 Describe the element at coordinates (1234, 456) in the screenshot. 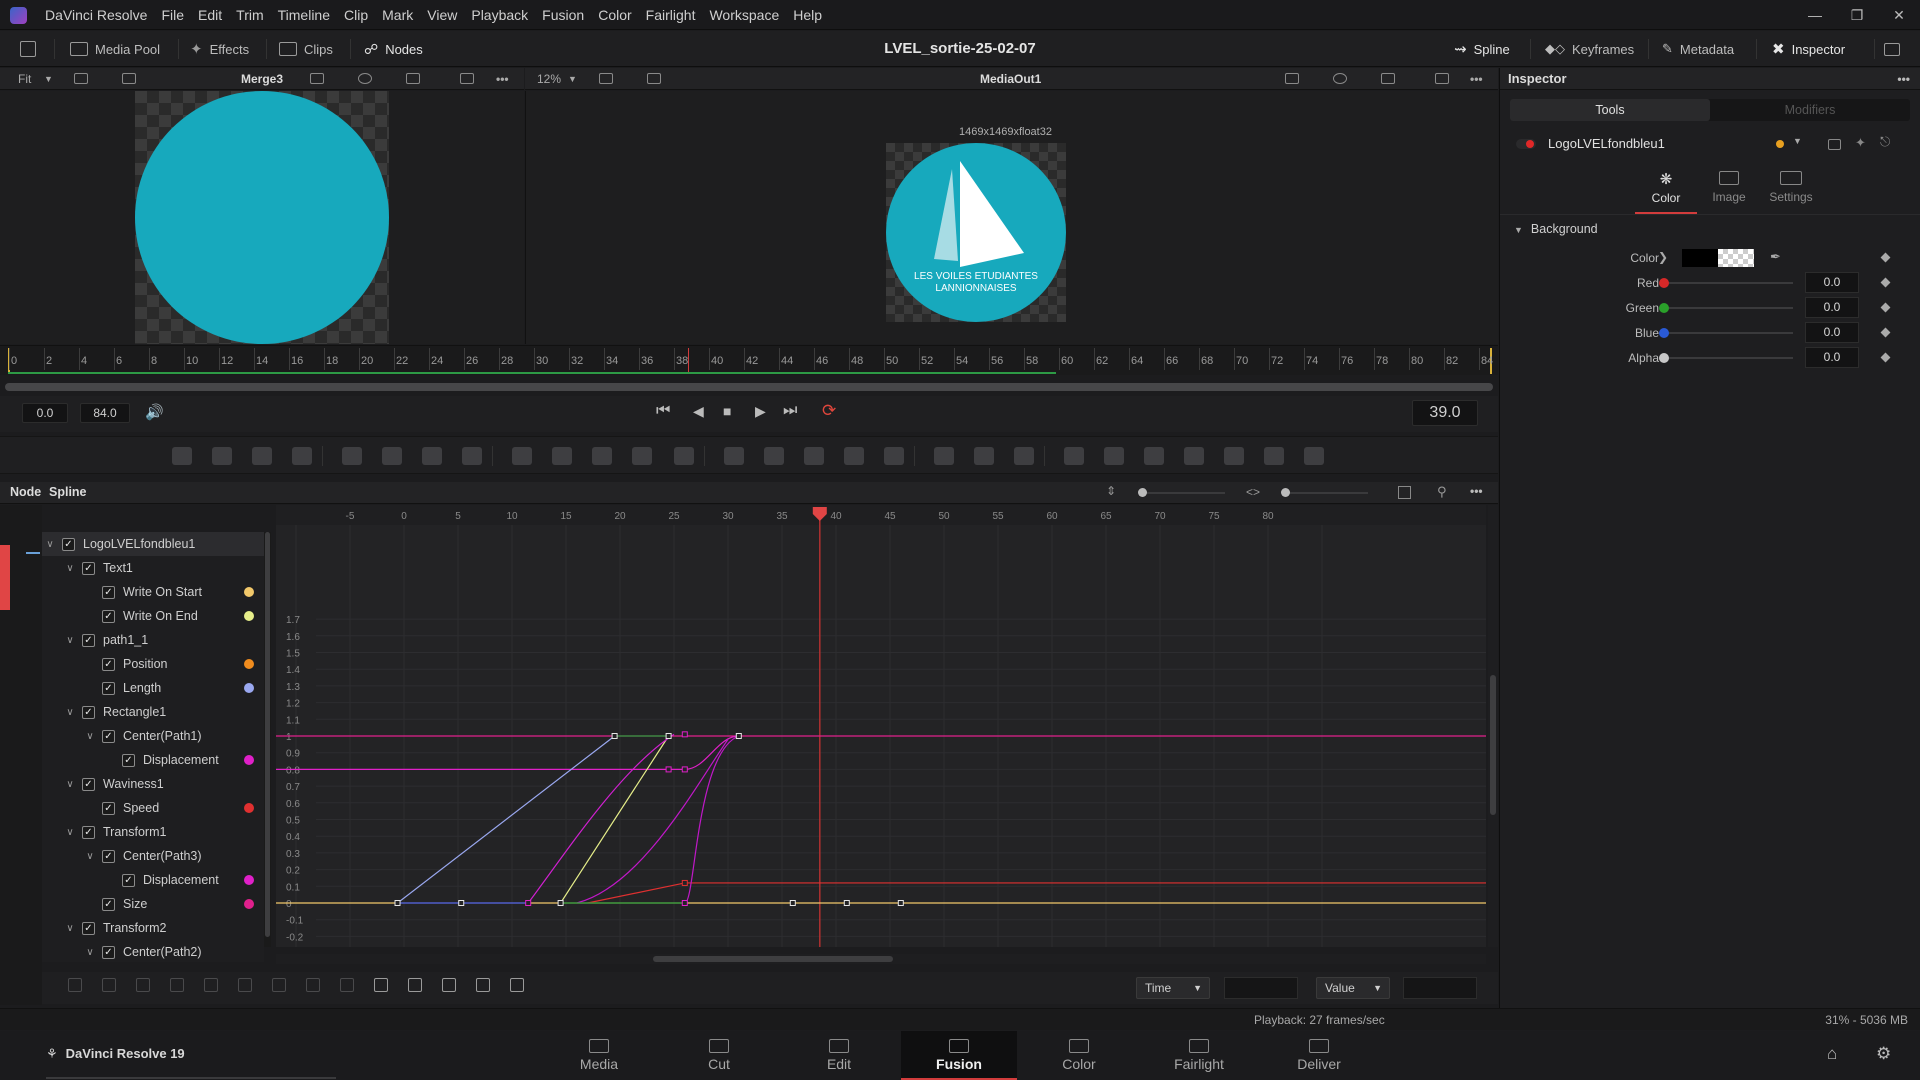

I see `fusion-tool-26-icon` at that location.